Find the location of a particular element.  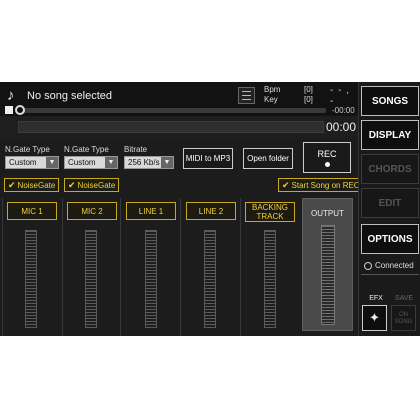

channel-button-mic-2: MIC 2 is located at coordinates (92, 211).